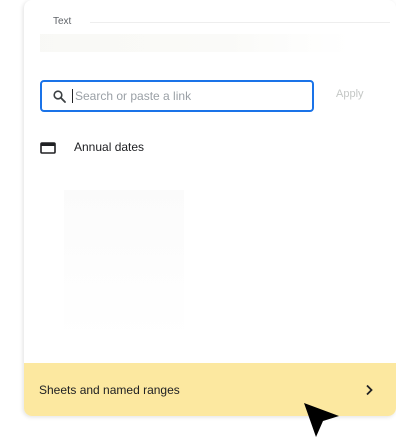  Describe the element at coordinates (48, 147) in the screenshot. I see `folder-icon` at that location.